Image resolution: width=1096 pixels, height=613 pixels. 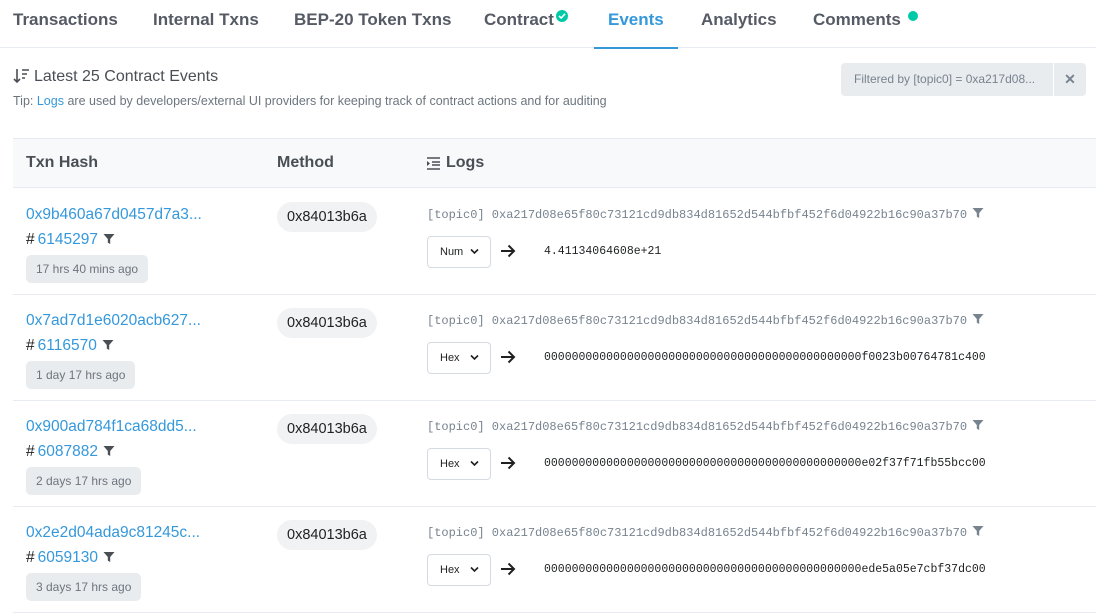 I want to click on clear-filter-button: ✕, so click(x=1070, y=79).